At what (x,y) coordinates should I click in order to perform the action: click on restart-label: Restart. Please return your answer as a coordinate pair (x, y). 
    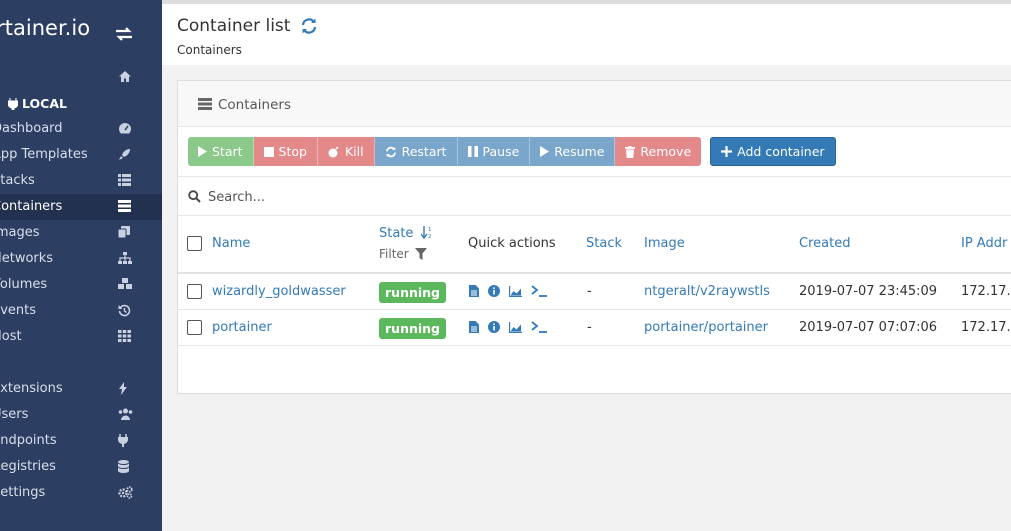
    Looking at the image, I should click on (424, 151).